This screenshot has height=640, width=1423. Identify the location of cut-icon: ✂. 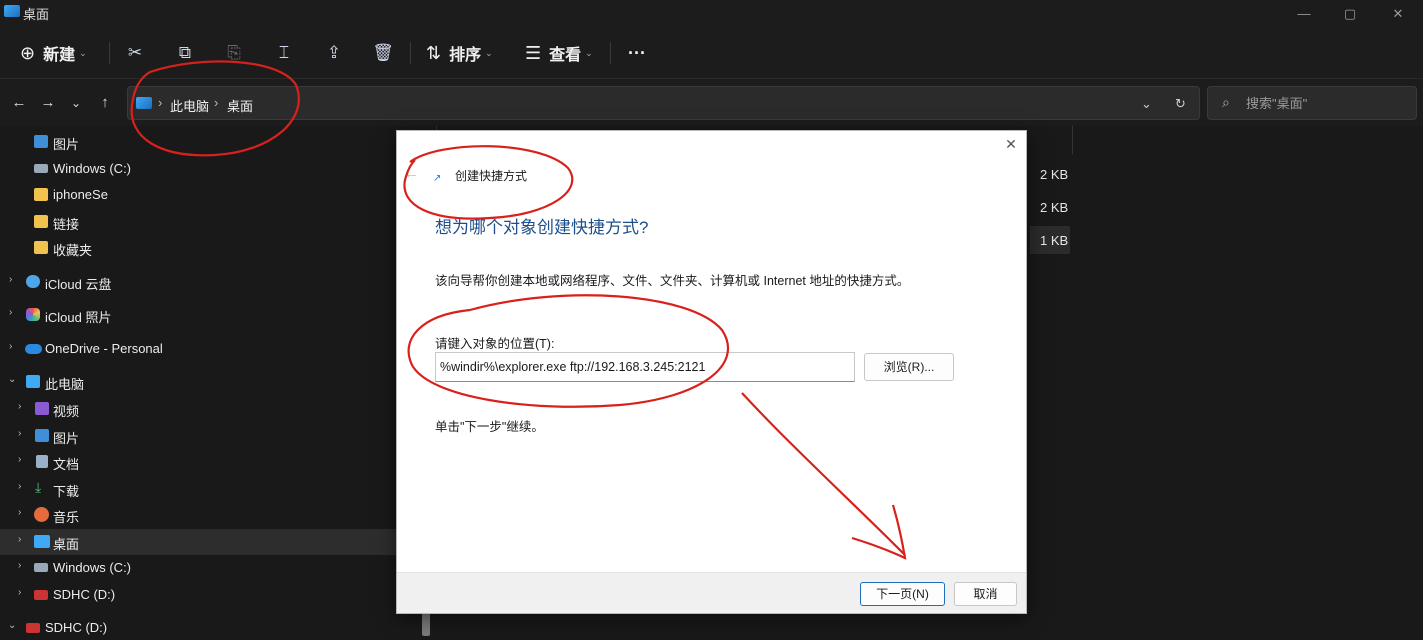
(135, 53).